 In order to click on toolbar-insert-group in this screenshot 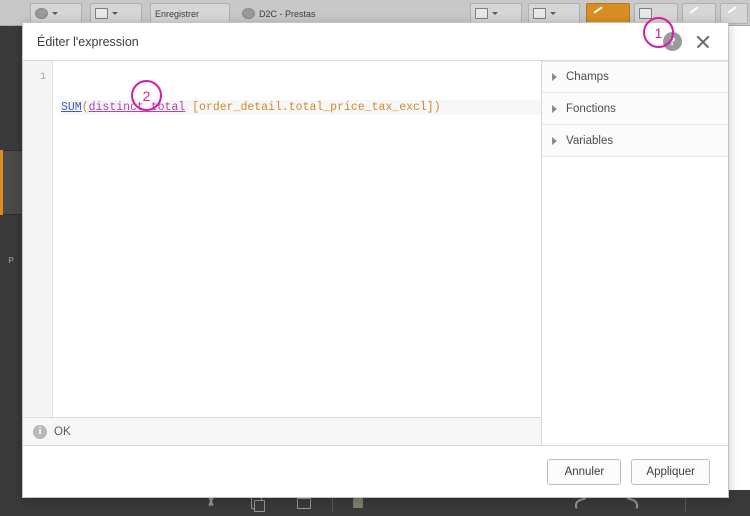, I will do `click(496, 13)`.